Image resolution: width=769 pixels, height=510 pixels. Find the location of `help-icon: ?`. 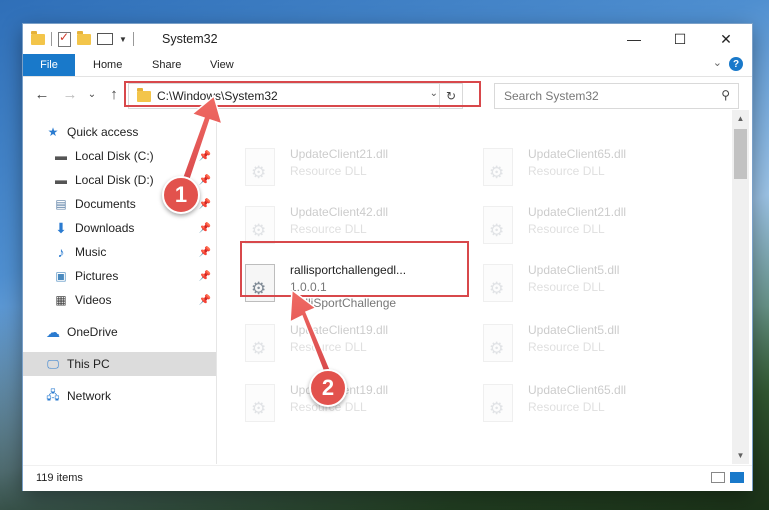

help-icon: ? is located at coordinates (736, 64).